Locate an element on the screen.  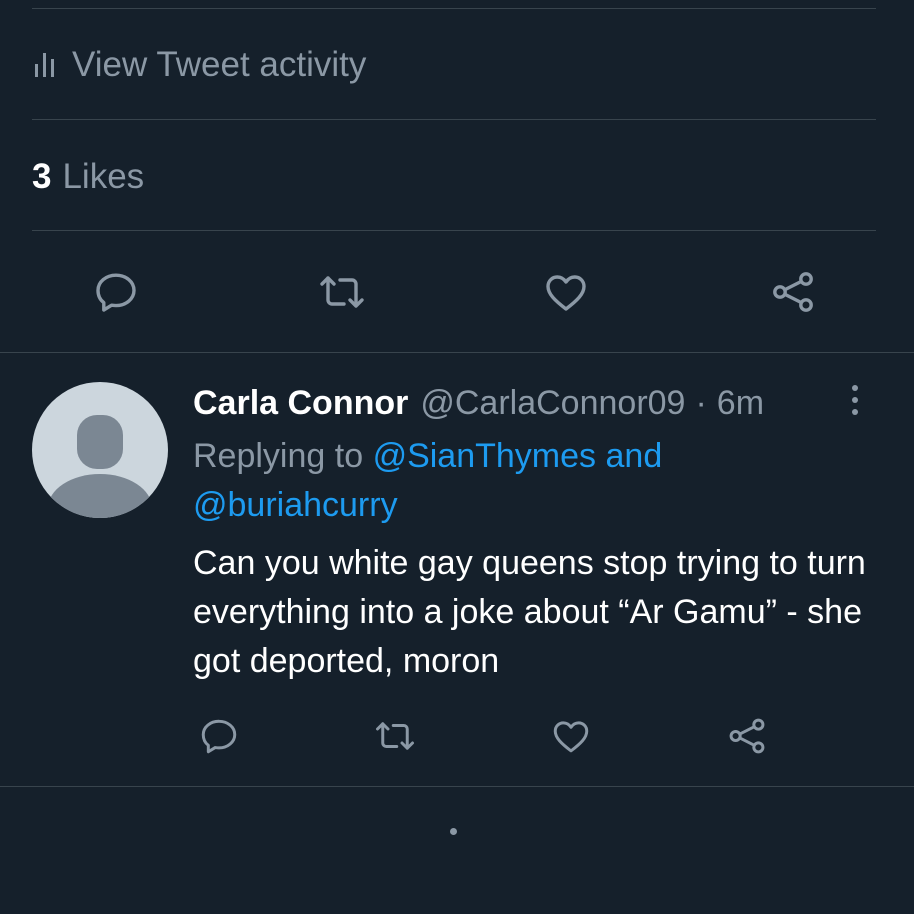
loading-indicator is located at coordinates (453, 831).